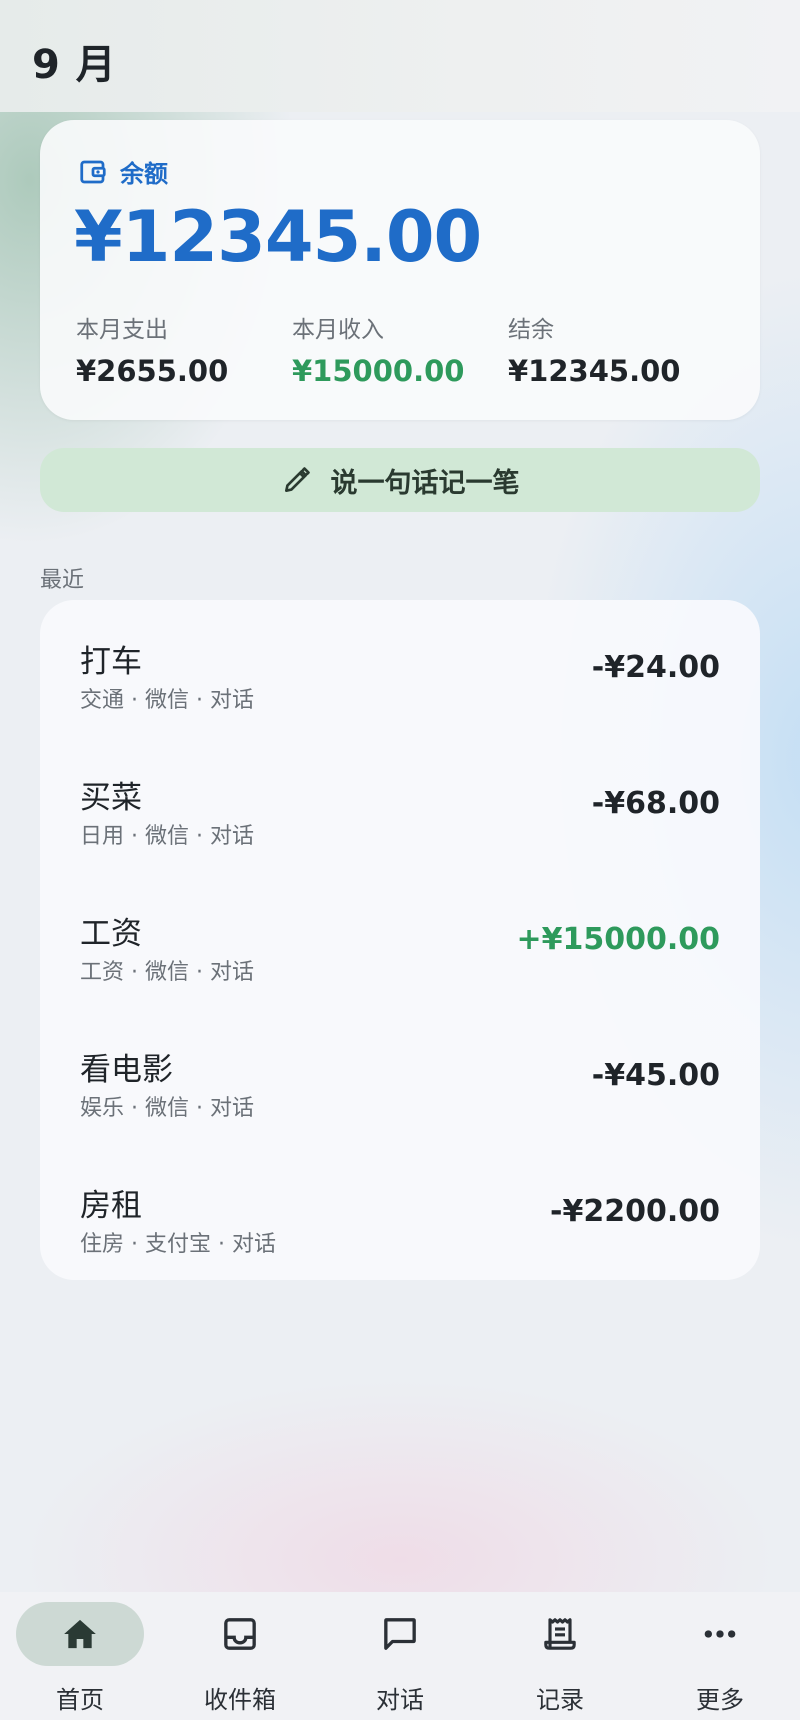 The width and height of the screenshot is (800, 1720). Describe the element at coordinates (74, 61) in the screenshot. I see `month-title: 9 月` at that location.